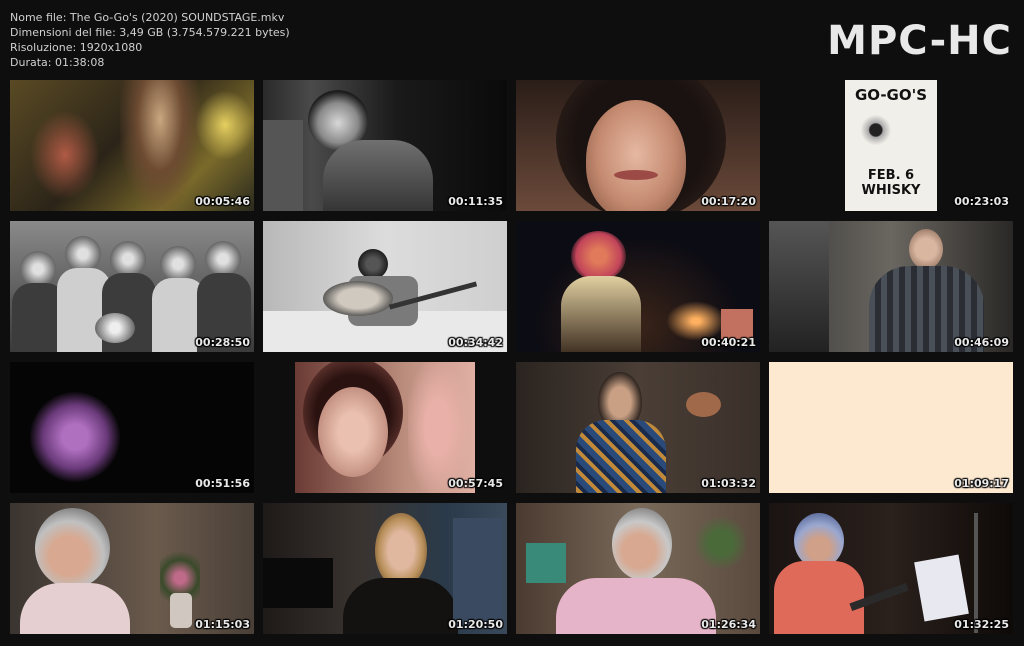 This screenshot has width=1024, height=646. I want to click on vase, so click(181, 610).